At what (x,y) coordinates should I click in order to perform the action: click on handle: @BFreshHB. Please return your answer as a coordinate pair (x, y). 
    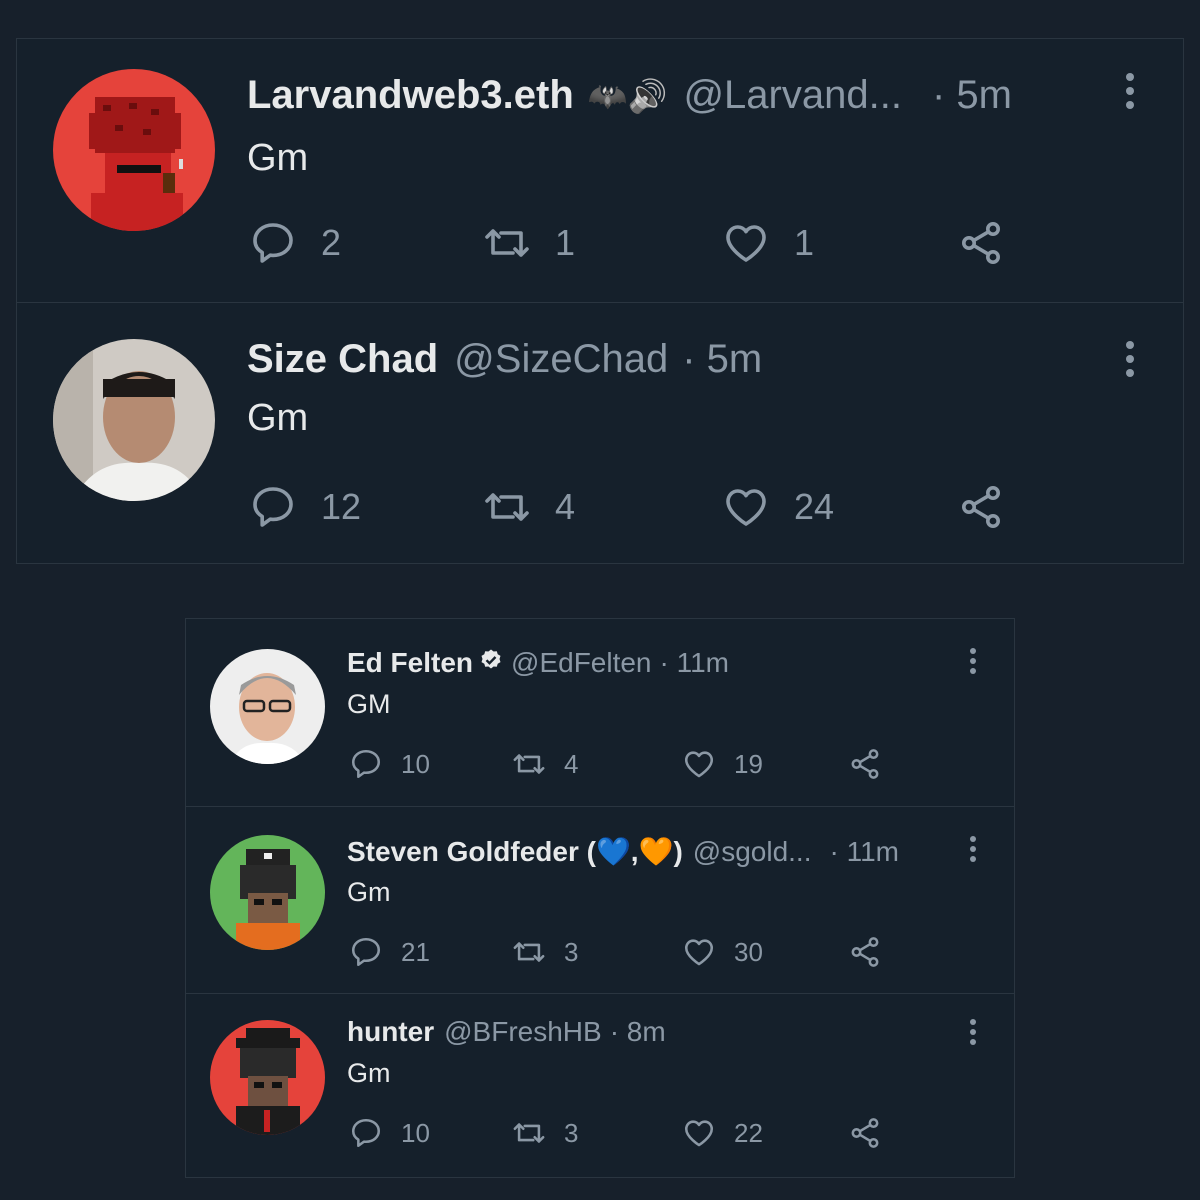
    Looking at the image, I should click on (523, 1032).